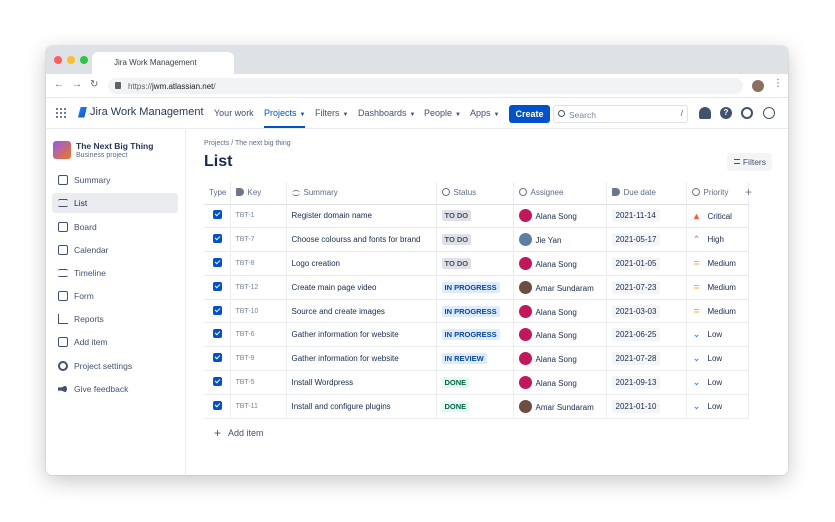  What do you see at coordinates (115, 203) in the screenshot?
I see `sidebar-item-list: List` at bounding box center [115, 203].